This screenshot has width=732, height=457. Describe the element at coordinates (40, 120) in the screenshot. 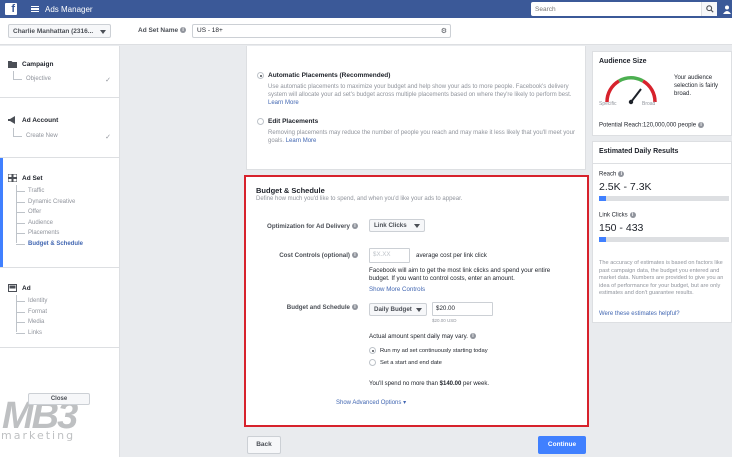

I see `sidebar-item-label: Ad Account` at that location.